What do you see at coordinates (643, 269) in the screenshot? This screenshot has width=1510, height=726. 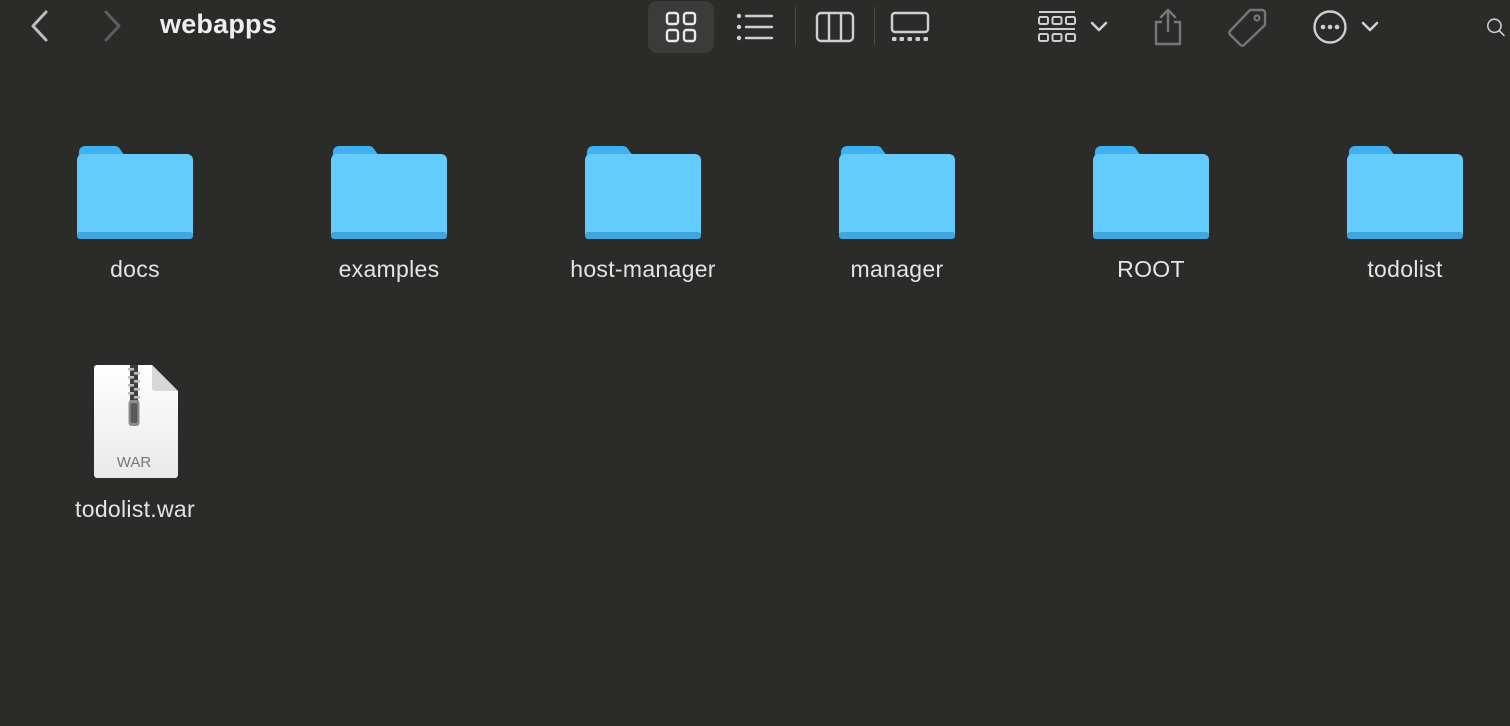 I see `item-label: host-manager` at bounding box center [643, 269].